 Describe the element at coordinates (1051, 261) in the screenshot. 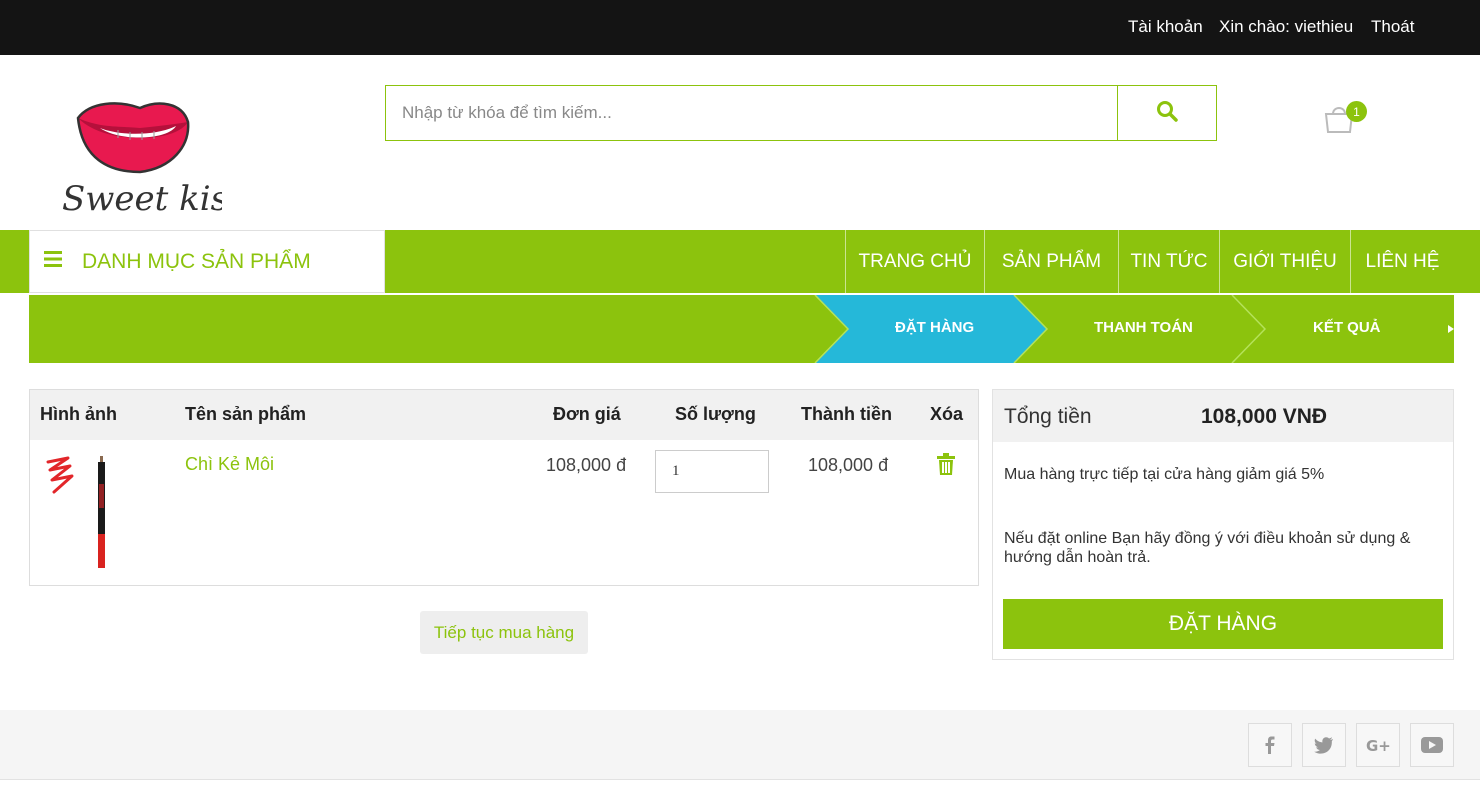

I see `nav-products: SẢN PHẨM` at that location.